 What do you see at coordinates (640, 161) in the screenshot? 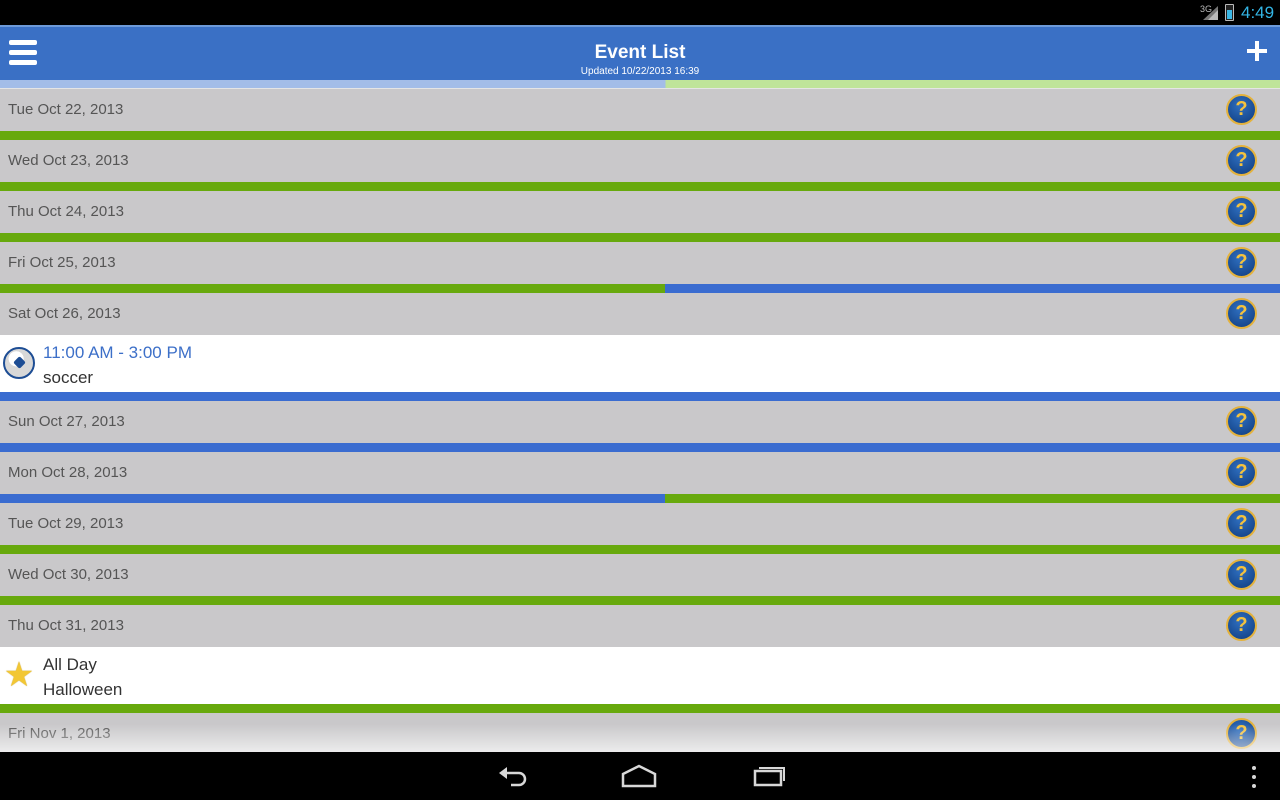
I see `day-header-row: Wed Oct 23, 2013?` at bounding box center [640, 161].